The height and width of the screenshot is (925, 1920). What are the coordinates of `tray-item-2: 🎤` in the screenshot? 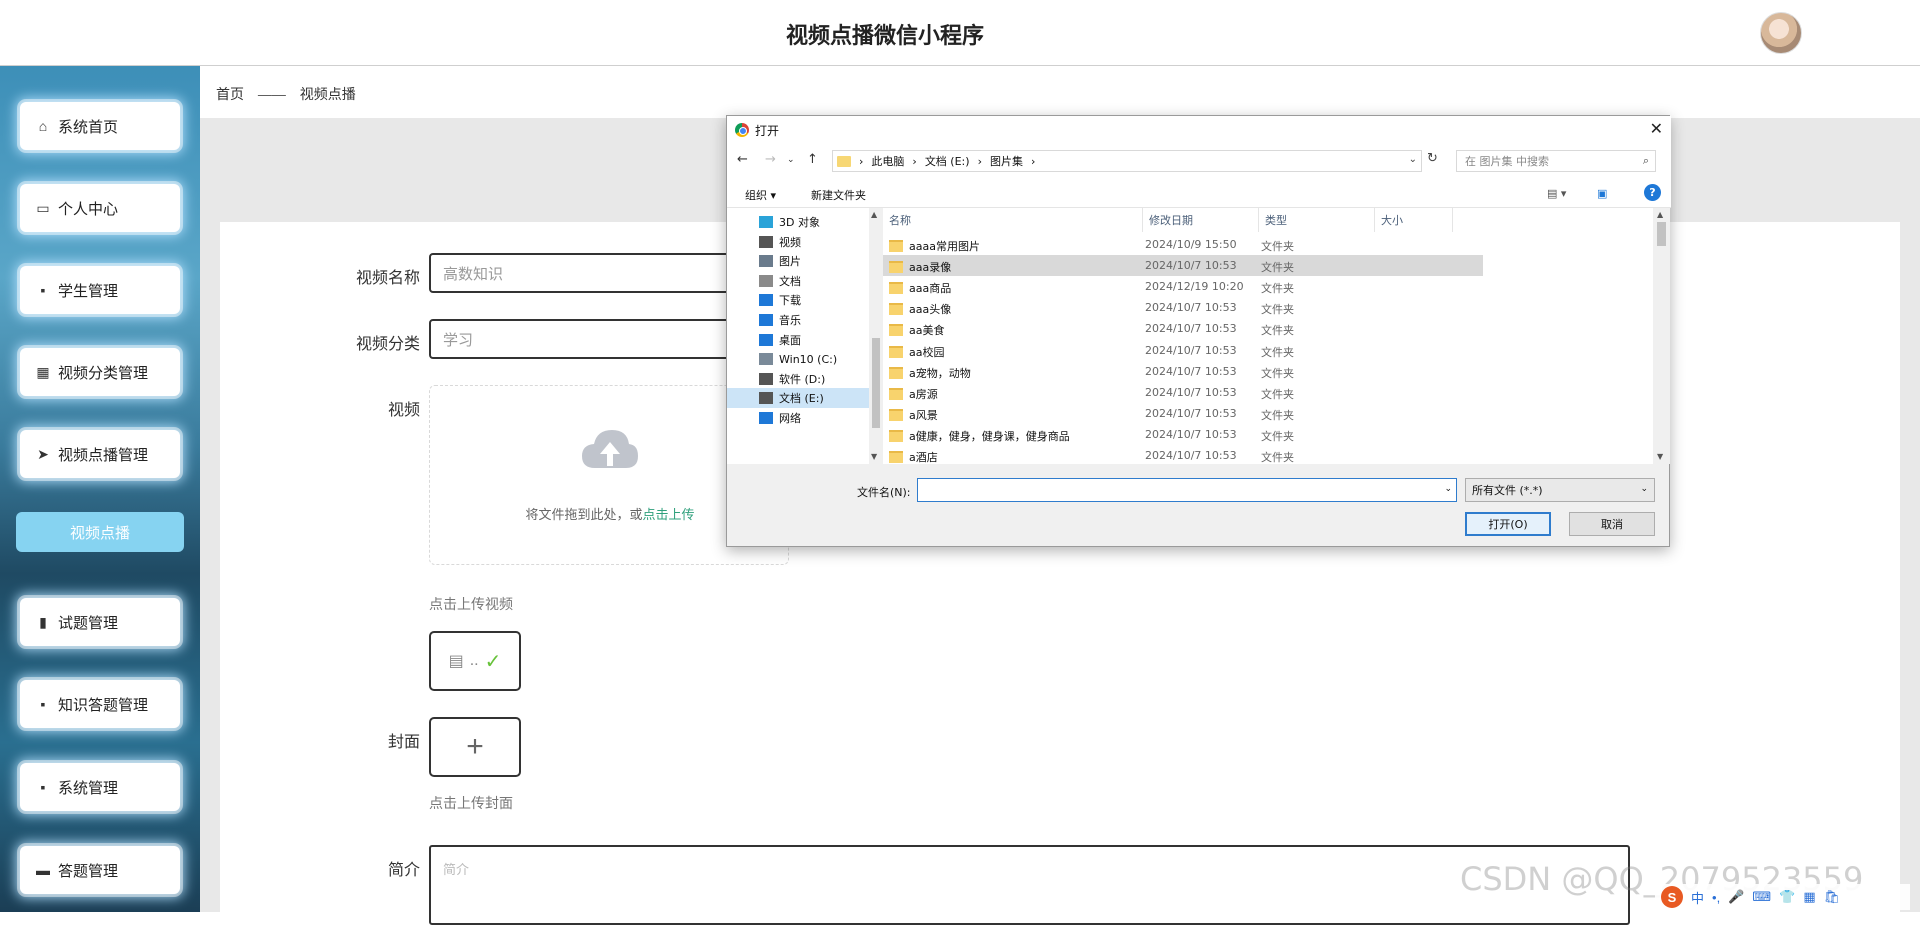 It's located at (1736, 897).